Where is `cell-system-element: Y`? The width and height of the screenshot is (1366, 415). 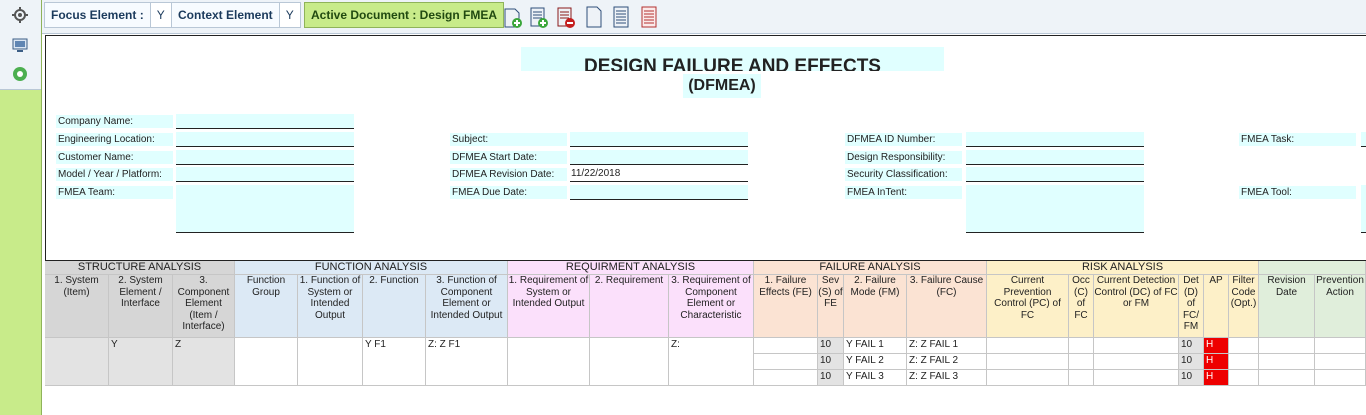
cell-system-element: Y is located at coordinates (141, 362).